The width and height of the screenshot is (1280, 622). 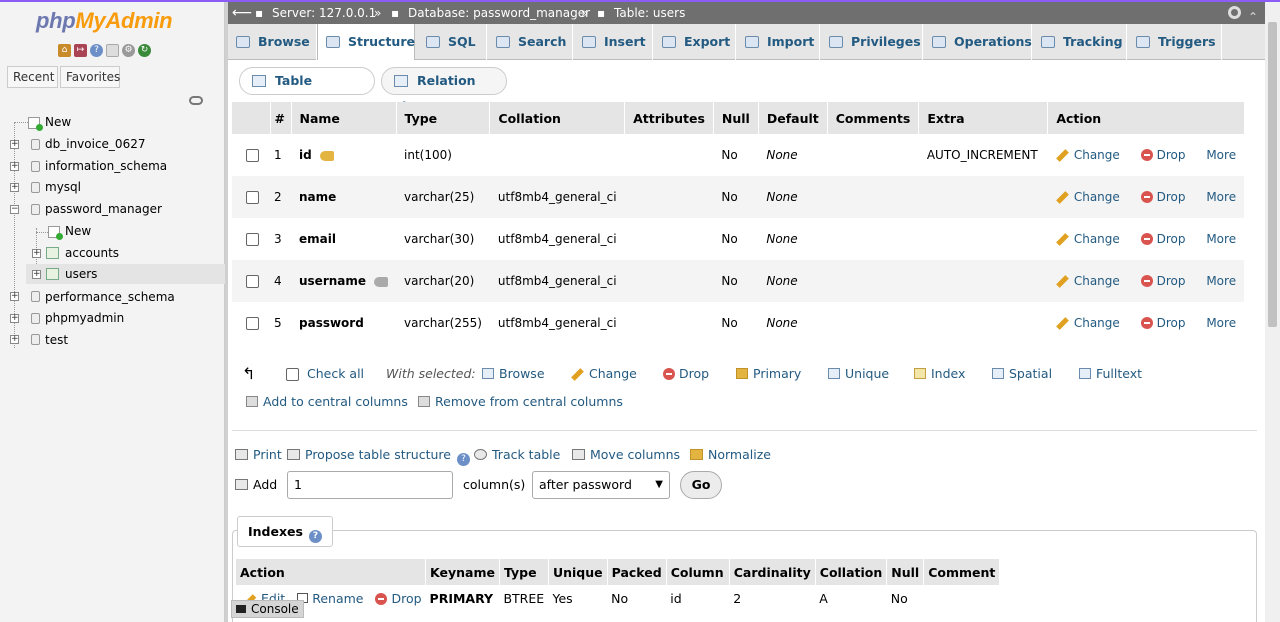 I want to click on header-attributes: Attributes, so click(x=669, y=118).